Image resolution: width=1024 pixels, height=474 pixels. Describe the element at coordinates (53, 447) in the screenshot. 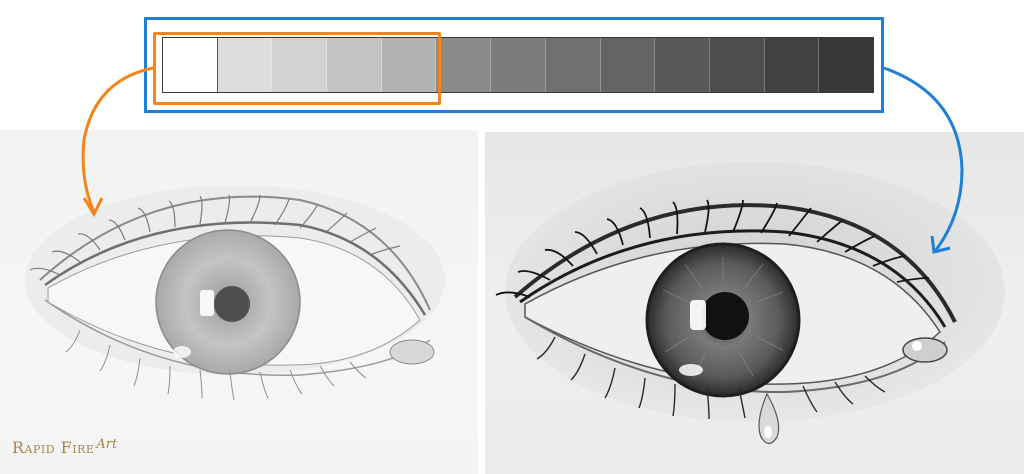

I see `logo-main-text: Rapid Fire` at that location.